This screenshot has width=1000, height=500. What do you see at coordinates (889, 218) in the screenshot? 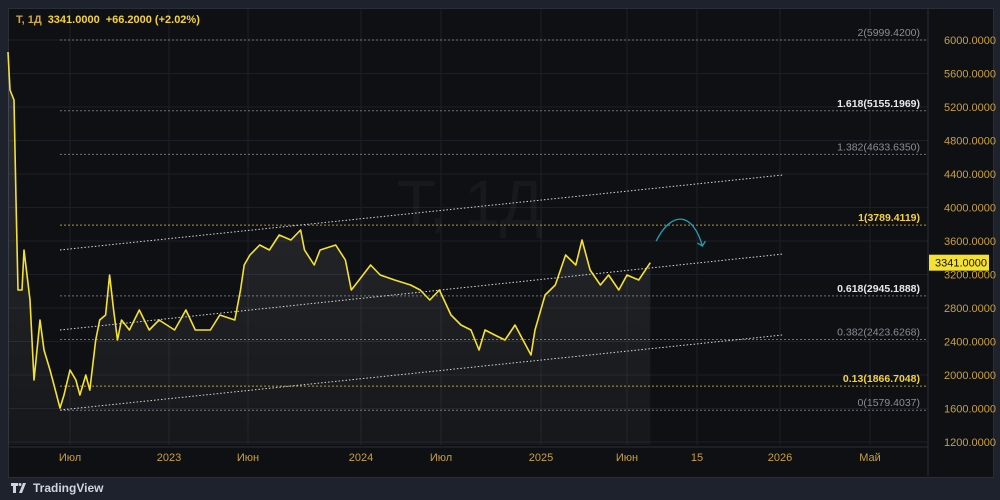
I see `fib-level-label: 1(3789.4119)` at bounding box center [889, 218].